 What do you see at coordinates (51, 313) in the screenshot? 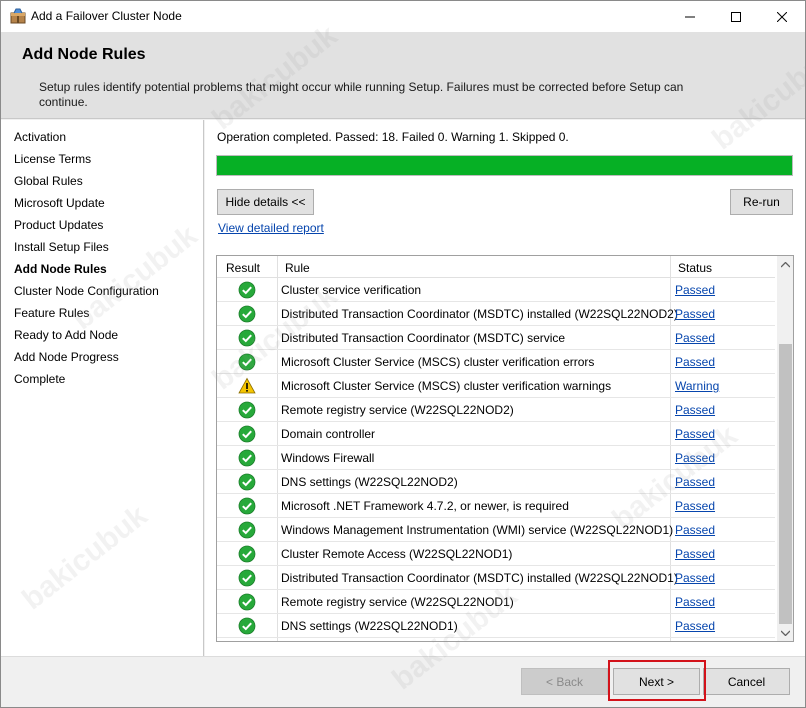
I see `nav-item-feature-rules: Feature Rules` at bounding box center [51, 313].